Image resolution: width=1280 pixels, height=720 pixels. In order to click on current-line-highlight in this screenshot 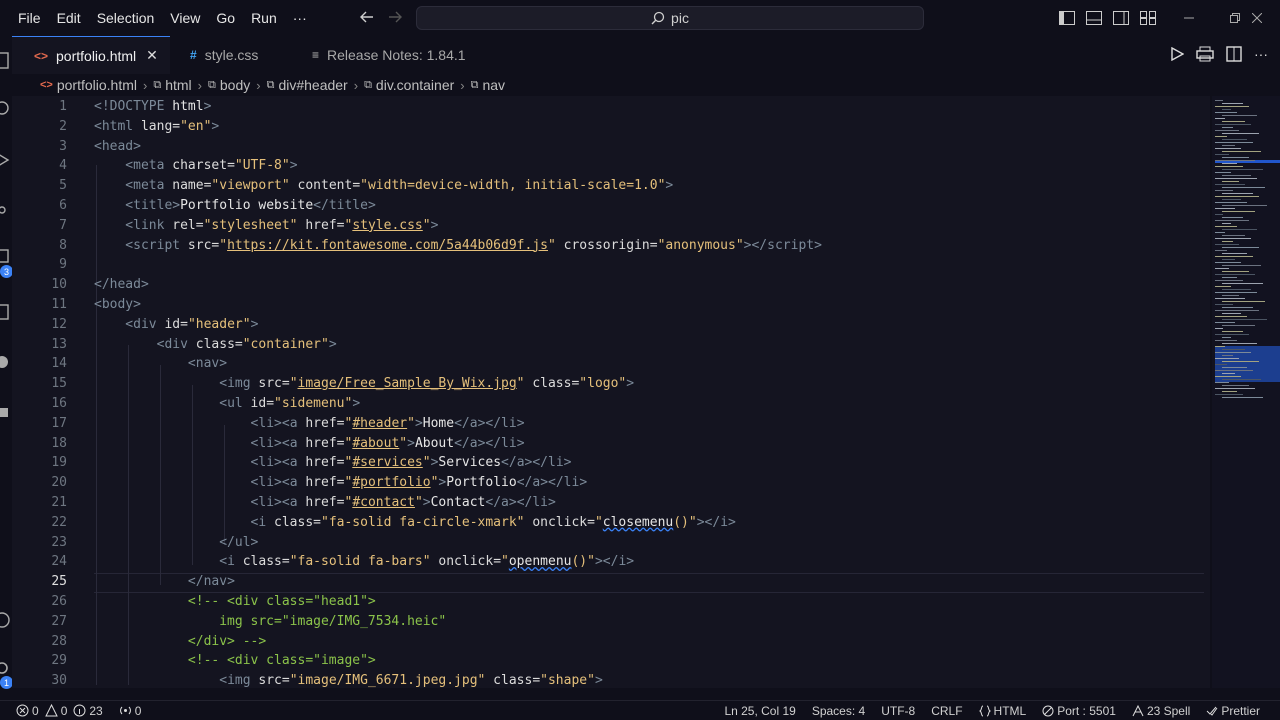, I will do `click(649, 583)`.